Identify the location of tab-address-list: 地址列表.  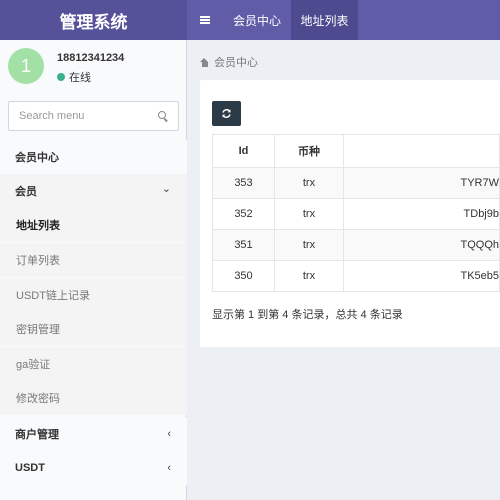
(324, 20).